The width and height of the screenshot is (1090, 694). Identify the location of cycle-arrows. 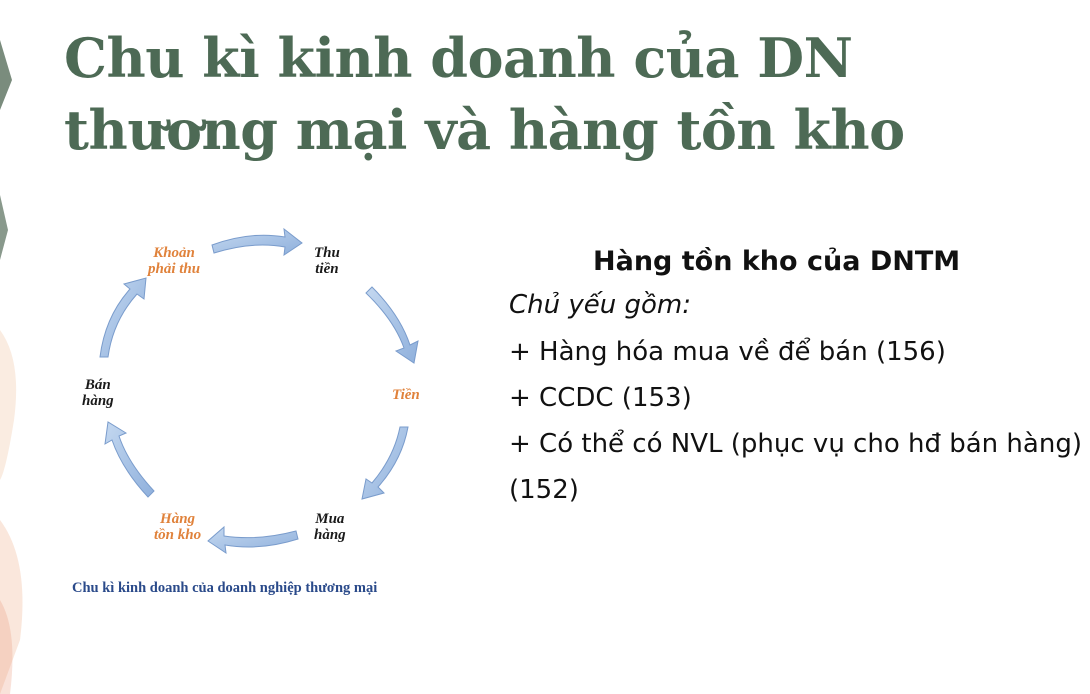
(259, 391).